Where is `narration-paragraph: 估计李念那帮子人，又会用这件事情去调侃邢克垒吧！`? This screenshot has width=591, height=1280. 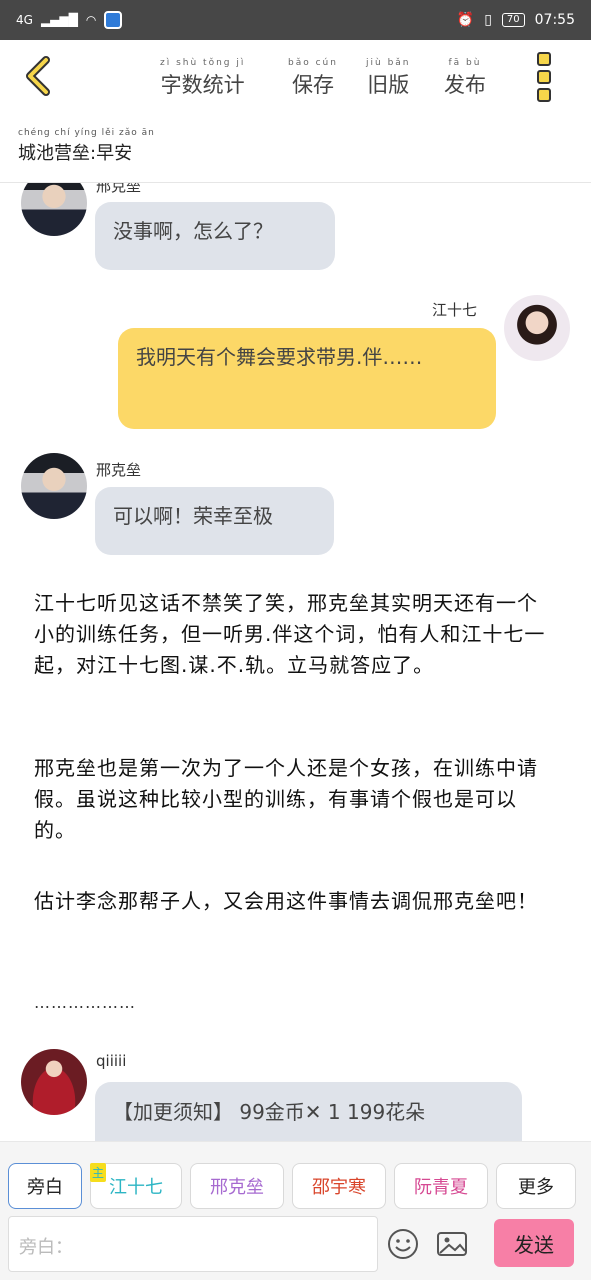
narration-paragraph: 估计李念那帮子人，又会用这件事情去调侃邢克垒吧！ is located at coordinates (294, 901).